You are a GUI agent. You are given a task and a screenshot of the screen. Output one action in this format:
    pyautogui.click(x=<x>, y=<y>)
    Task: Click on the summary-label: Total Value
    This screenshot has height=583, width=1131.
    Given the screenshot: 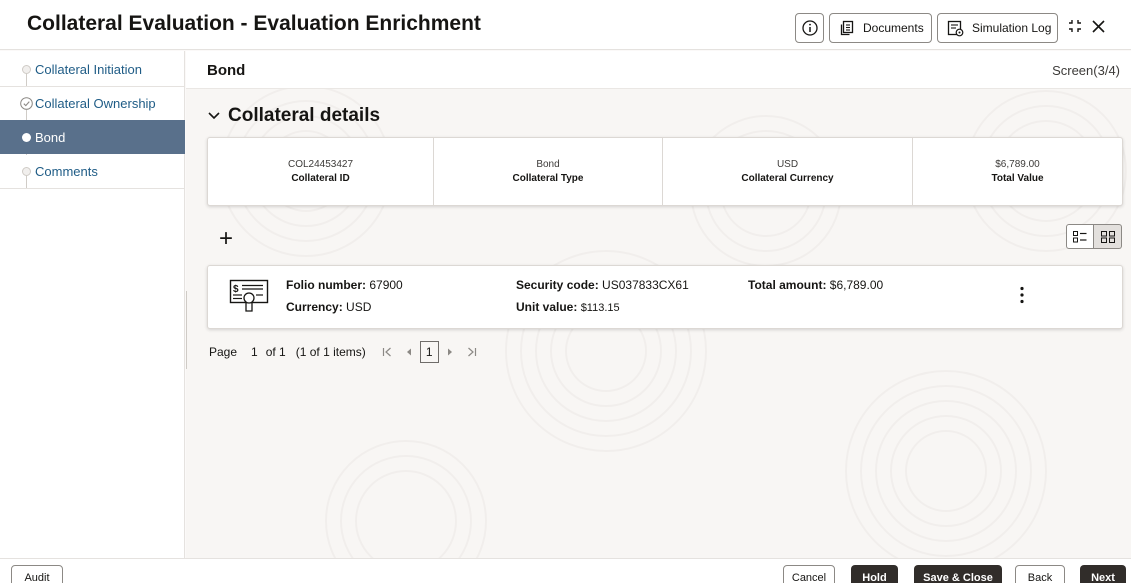 What is the action you would take?
    pyautogui.click(x=1017, y=178)
    